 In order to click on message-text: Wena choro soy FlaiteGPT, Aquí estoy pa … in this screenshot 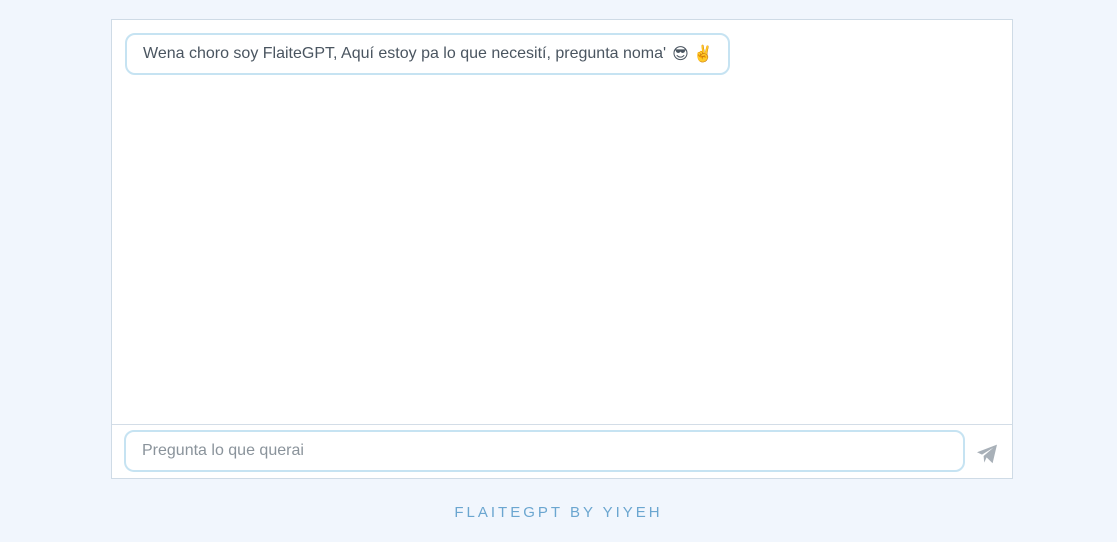, I will do `click(405, 53)`.